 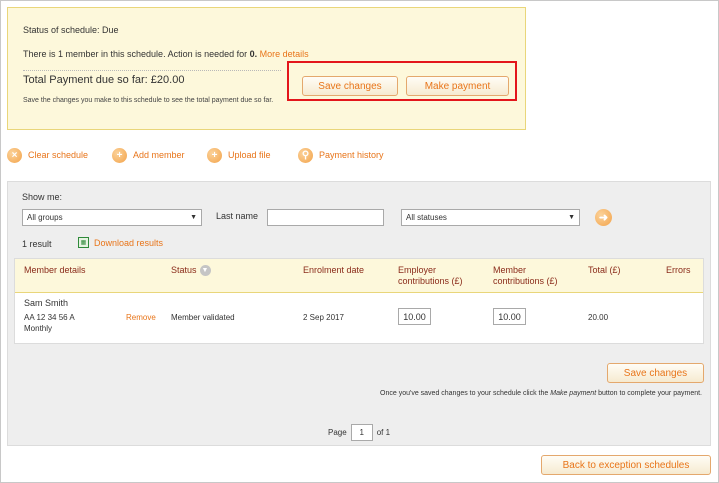 What do you see at coordinates (159, 155) in the screenshot?
I see `add-member-label: Add member` at bounding box center [159, 155].